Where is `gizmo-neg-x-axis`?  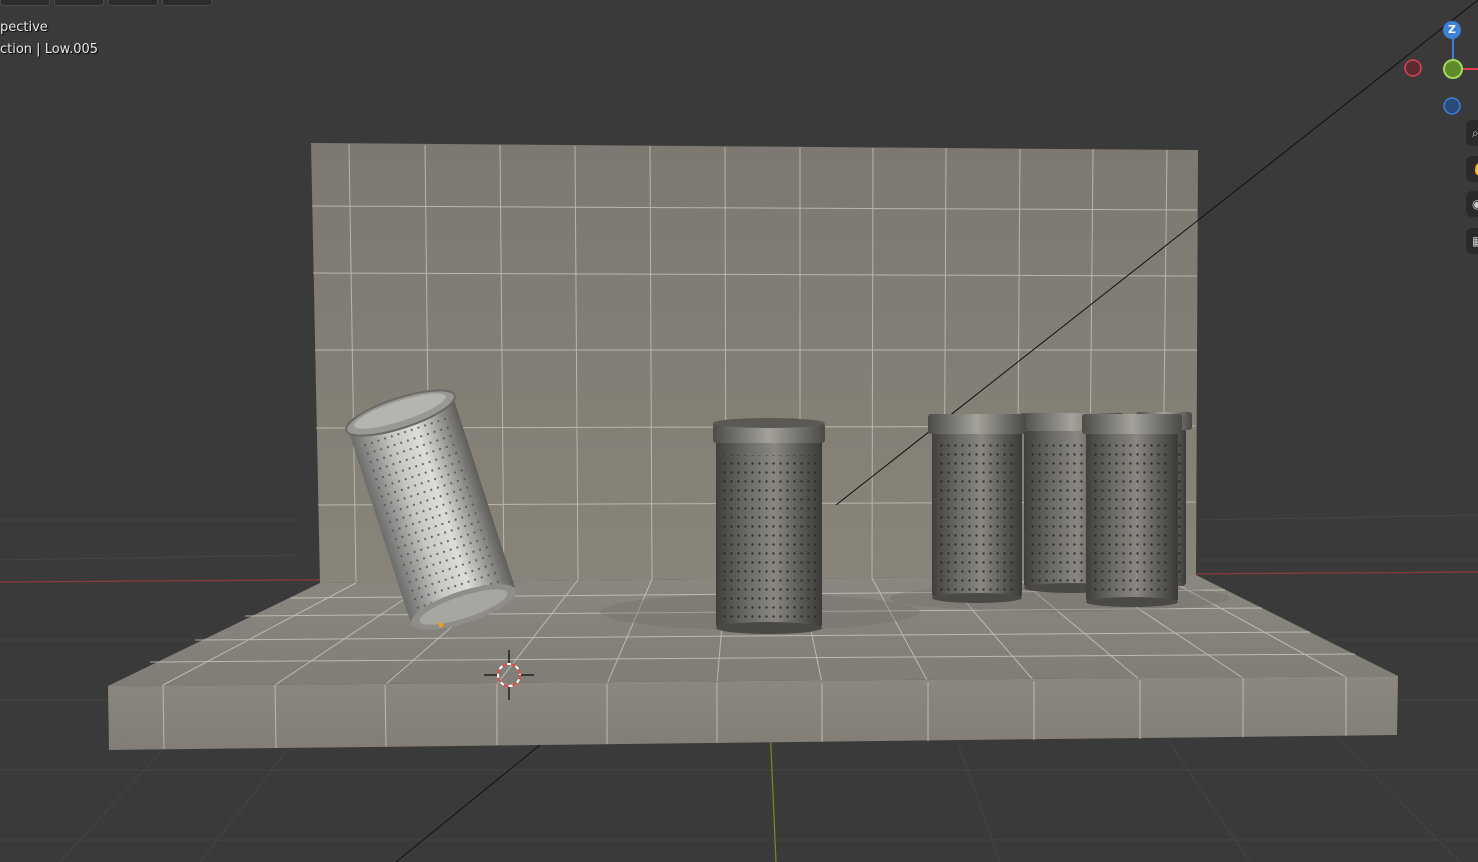
gizmo-neg-x-axis is located at coordinates (1413, 68).